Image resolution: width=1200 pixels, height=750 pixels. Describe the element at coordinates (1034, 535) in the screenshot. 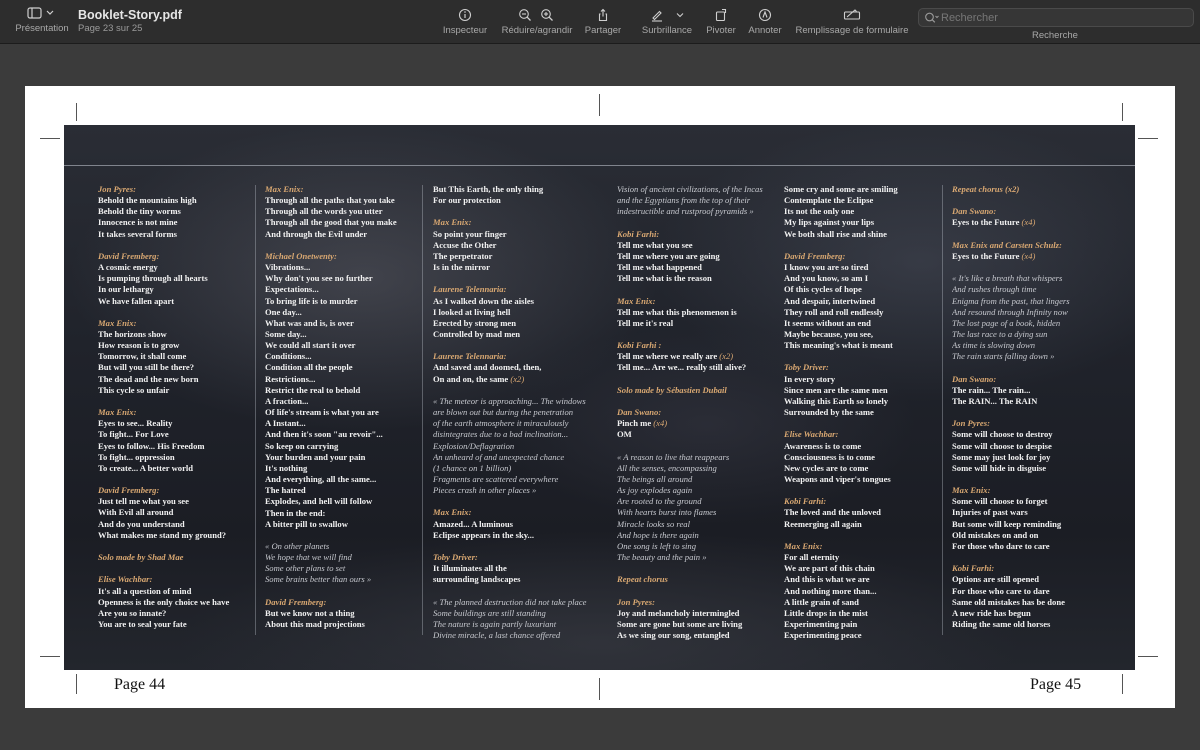

I see `lyric-line: Old mistakes on and on` at that location.